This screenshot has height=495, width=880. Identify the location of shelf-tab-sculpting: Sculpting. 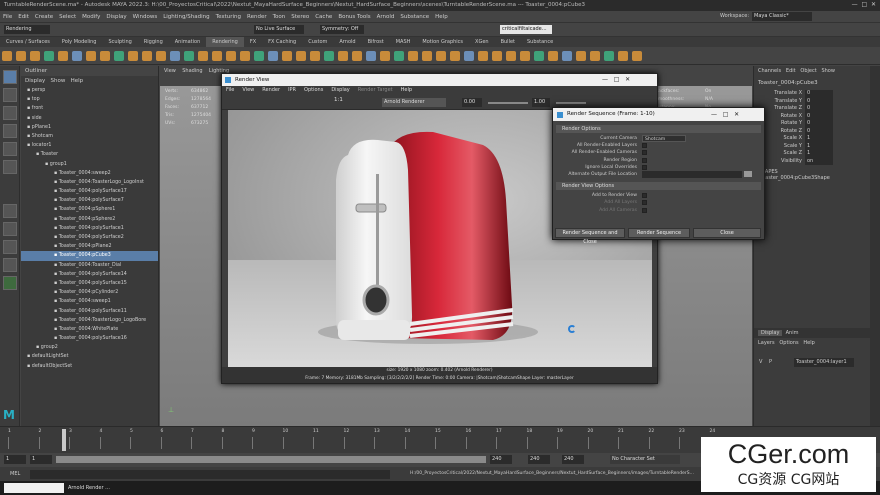
(119, 42).